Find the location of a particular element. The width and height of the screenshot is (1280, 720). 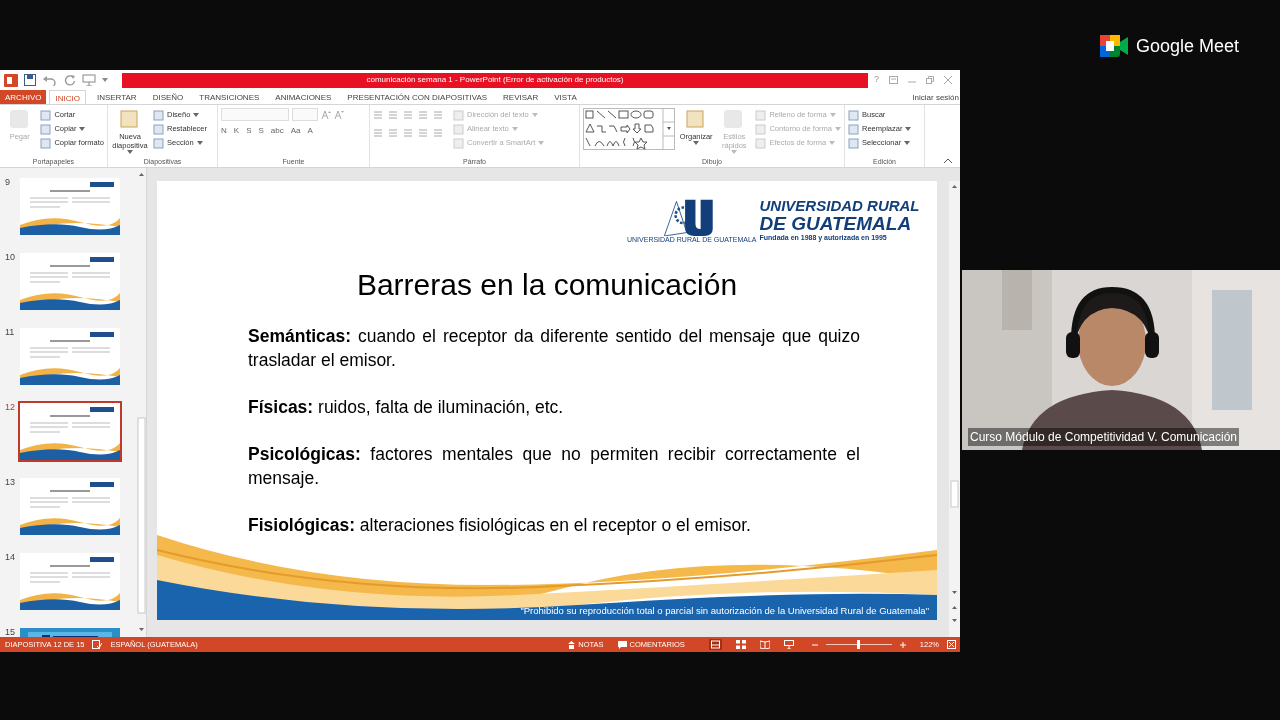

shrink-font-icon is located at coordinates (339, 114).